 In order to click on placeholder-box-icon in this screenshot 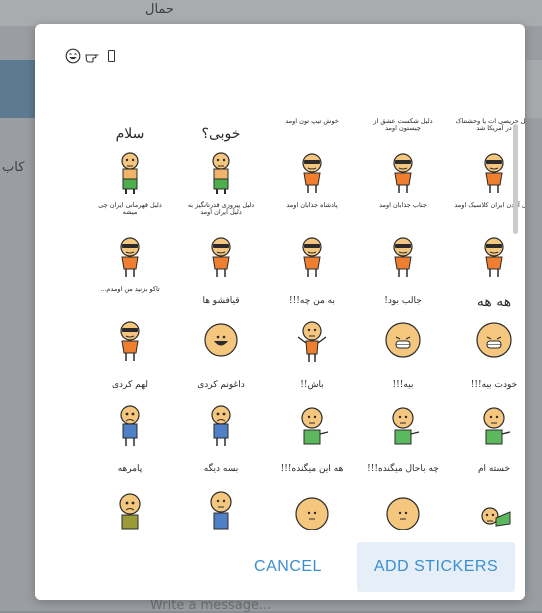, I will do `click(111, 56)`.